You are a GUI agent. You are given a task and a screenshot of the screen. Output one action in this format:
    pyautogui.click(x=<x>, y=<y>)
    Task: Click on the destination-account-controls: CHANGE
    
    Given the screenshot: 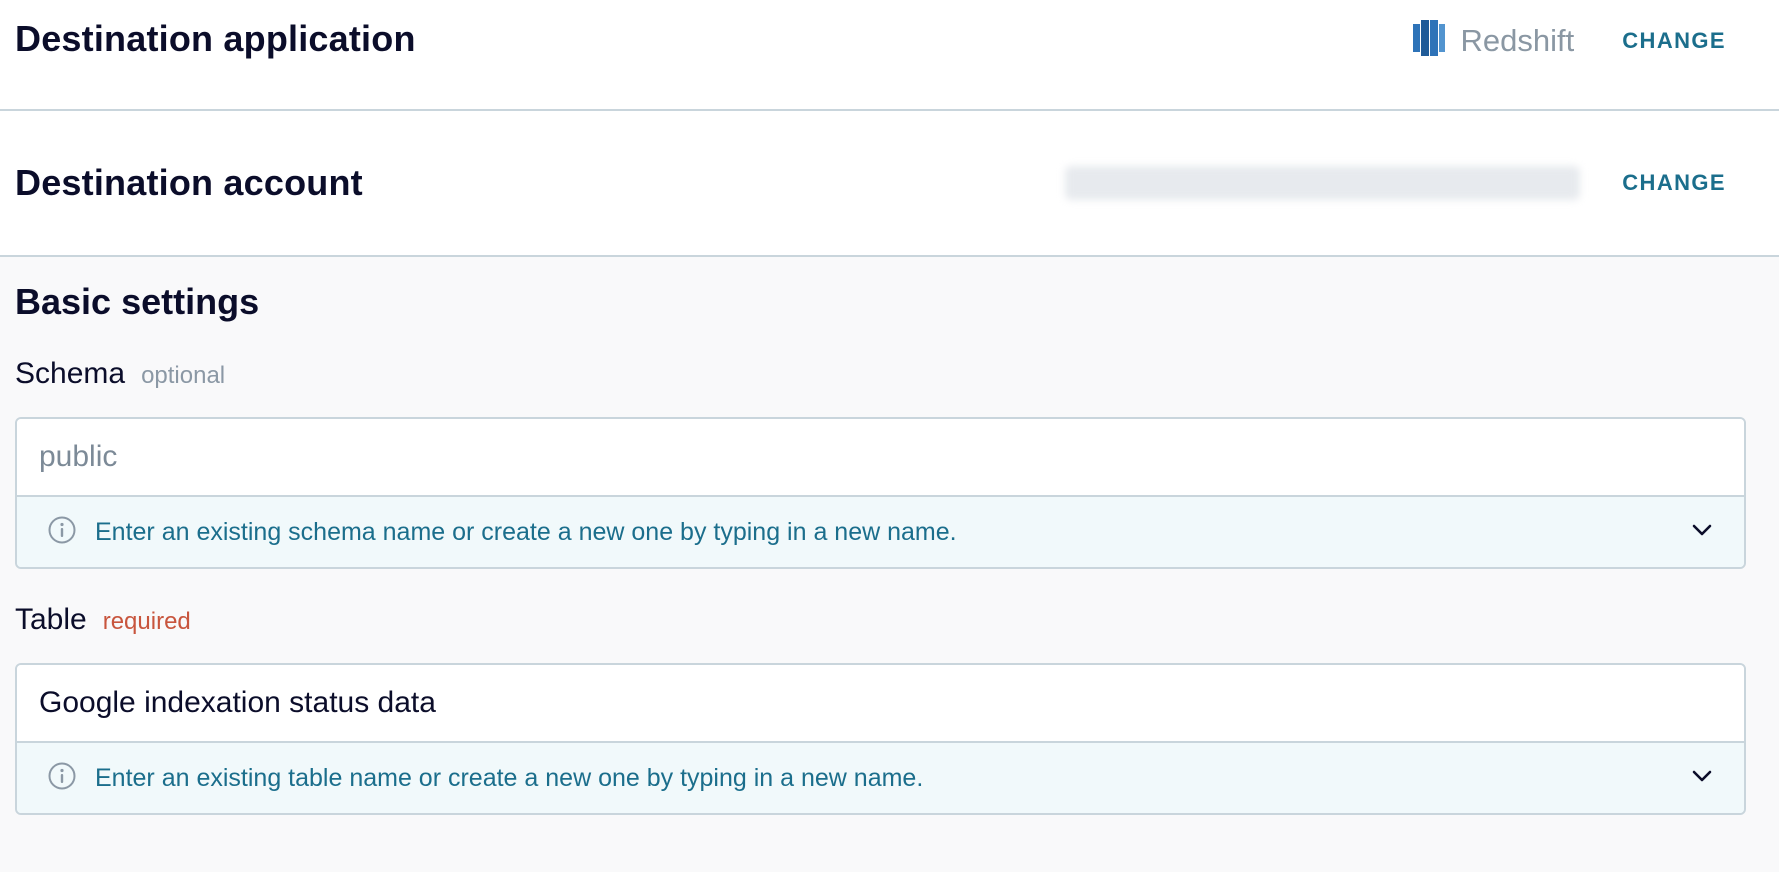 What is the action you would take?
    pyautogui.click(x=1395, y=183)
    